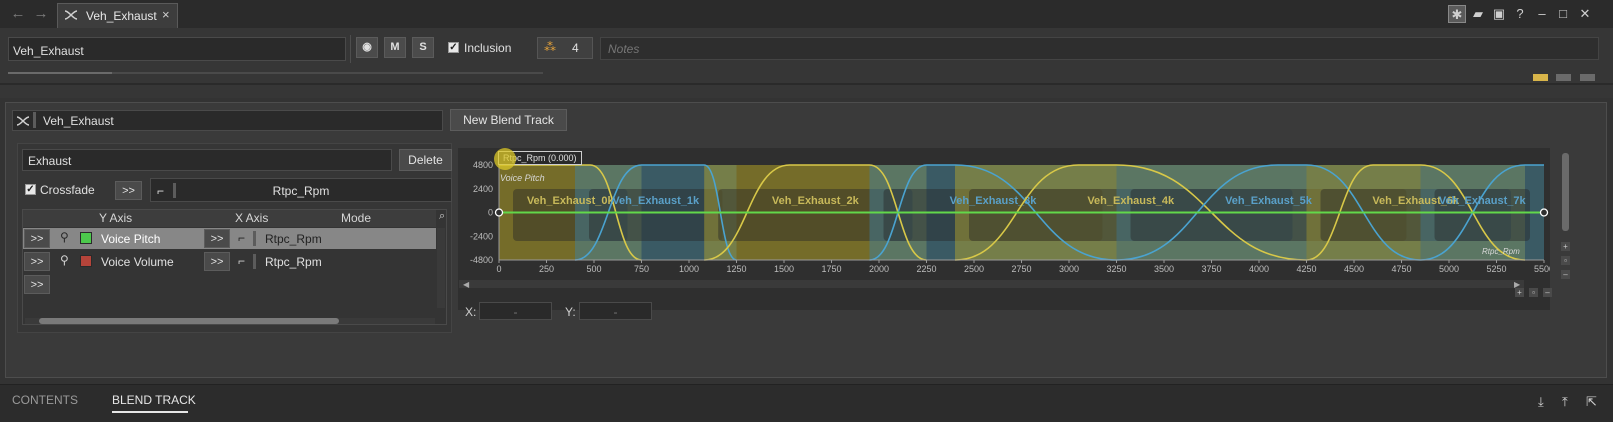 This screenshot has width=1613, height=422. What do you see at coordinates (115, 218) in the screenshot?
I see `col-y-axis: Y Axis` at bounding box center [115, 218].